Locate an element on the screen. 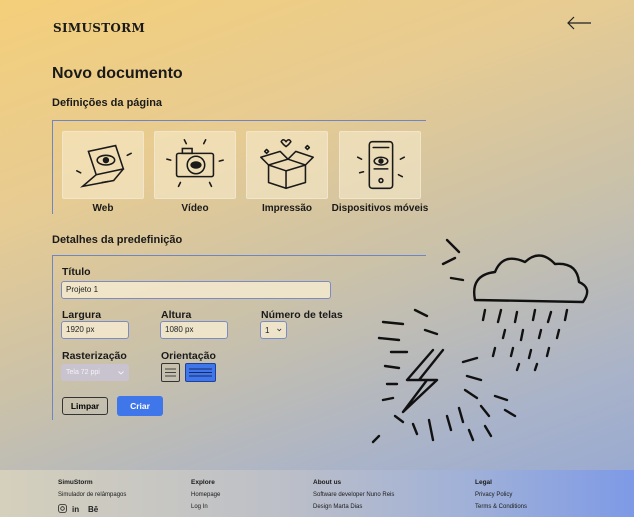 Image resolution: width=634 pixels, height=517 pixels. camera-eye-icon is located at coordinates (195, 163).